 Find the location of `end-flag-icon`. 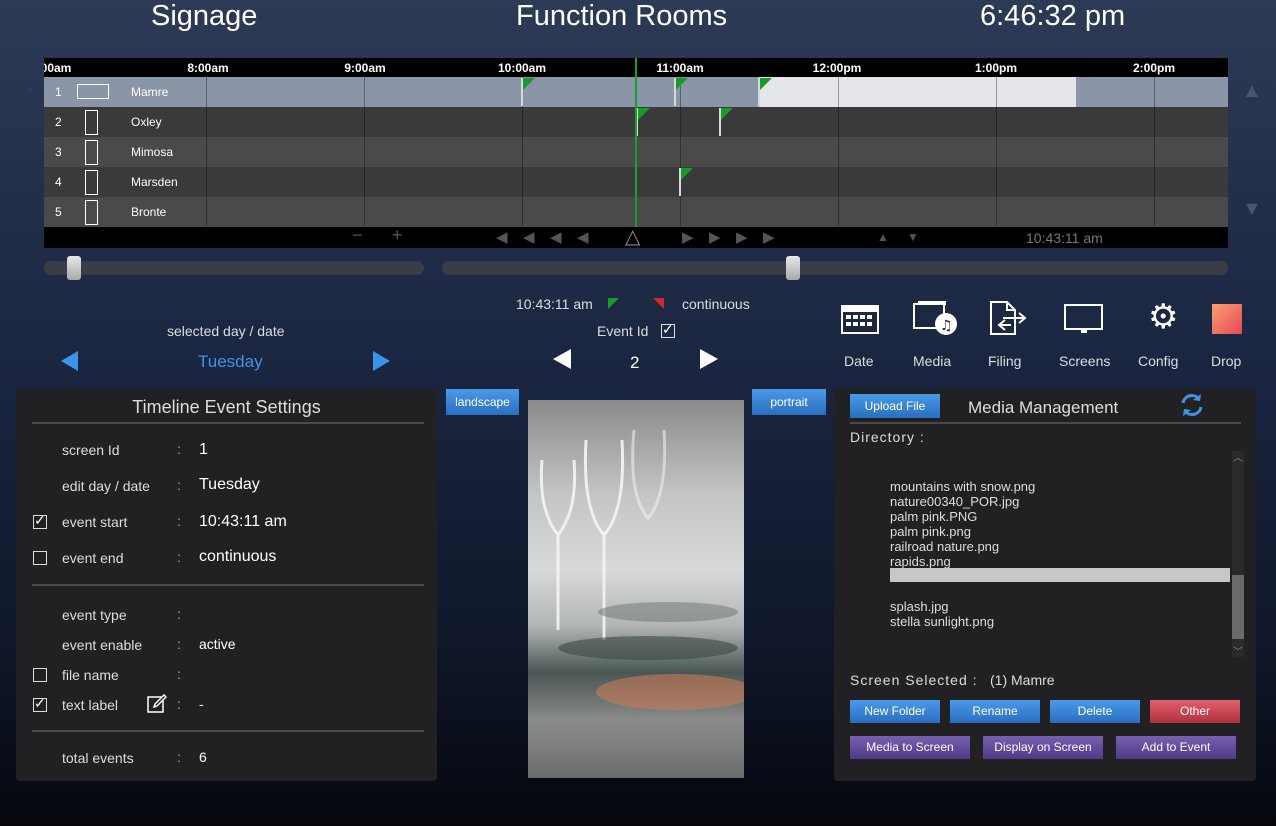

end-flag-icon is located at coordinates (658, 303).